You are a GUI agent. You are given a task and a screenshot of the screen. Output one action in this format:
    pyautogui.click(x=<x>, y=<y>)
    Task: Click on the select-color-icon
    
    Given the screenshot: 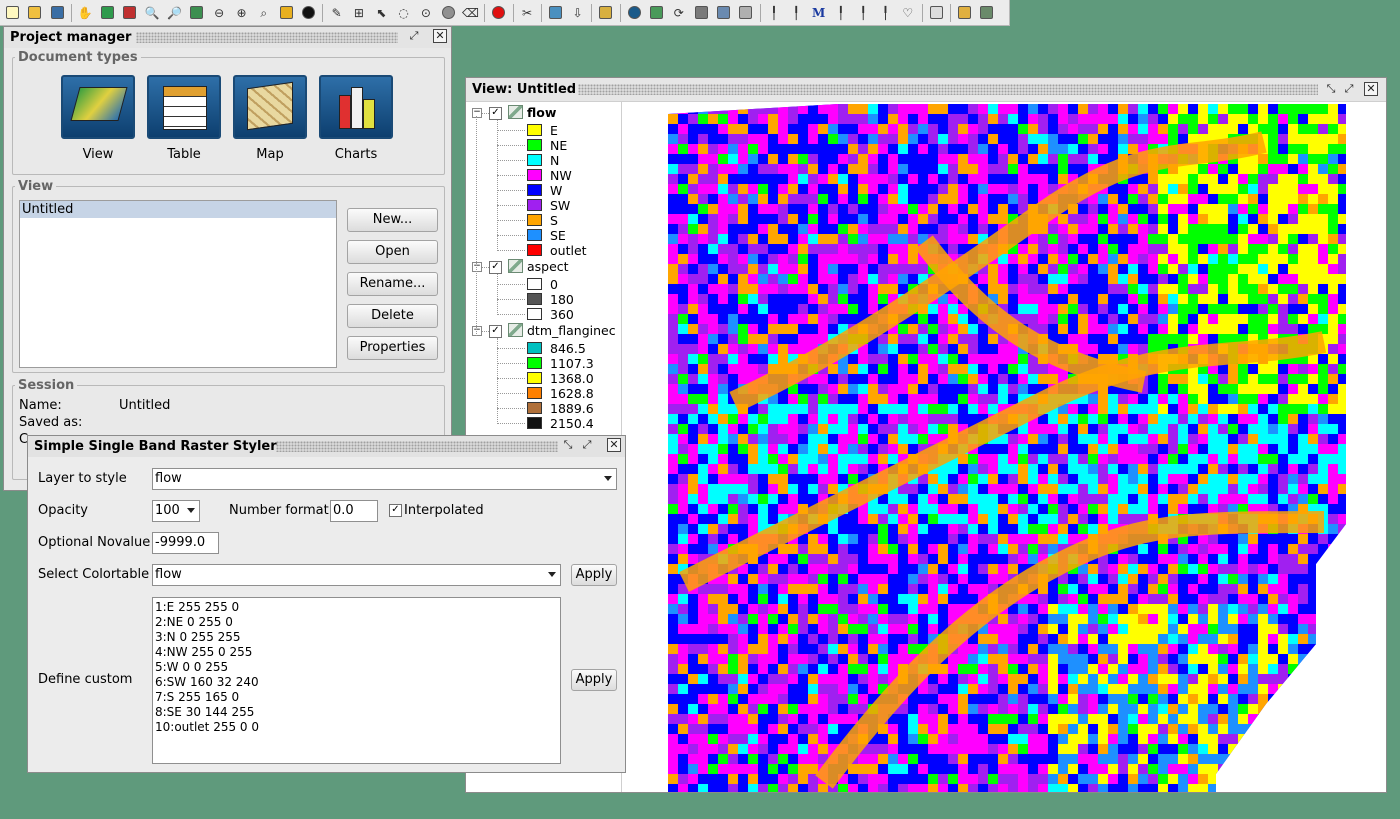 What is the action you would take?
    pyautogui.click(x=286, y=13)
    